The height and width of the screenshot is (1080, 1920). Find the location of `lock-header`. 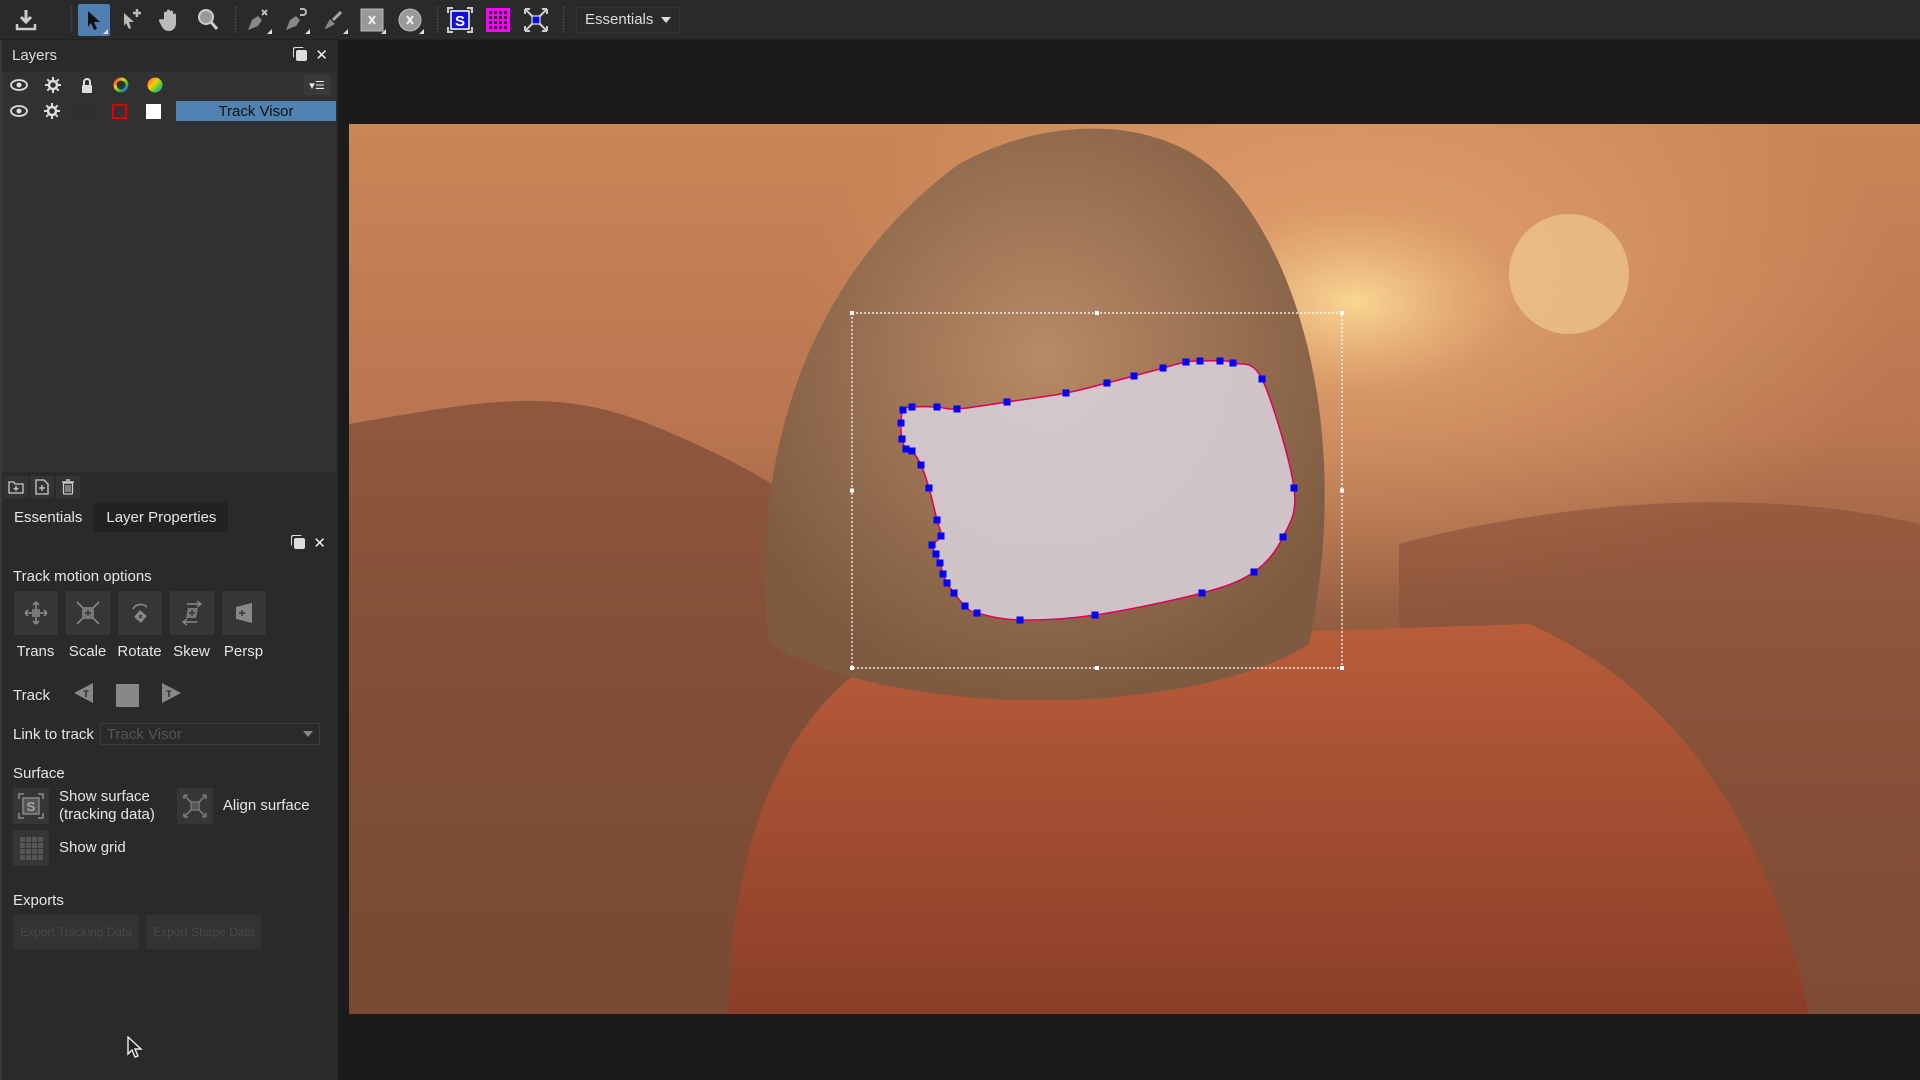

lock-header is located at coordinates (87, 85).